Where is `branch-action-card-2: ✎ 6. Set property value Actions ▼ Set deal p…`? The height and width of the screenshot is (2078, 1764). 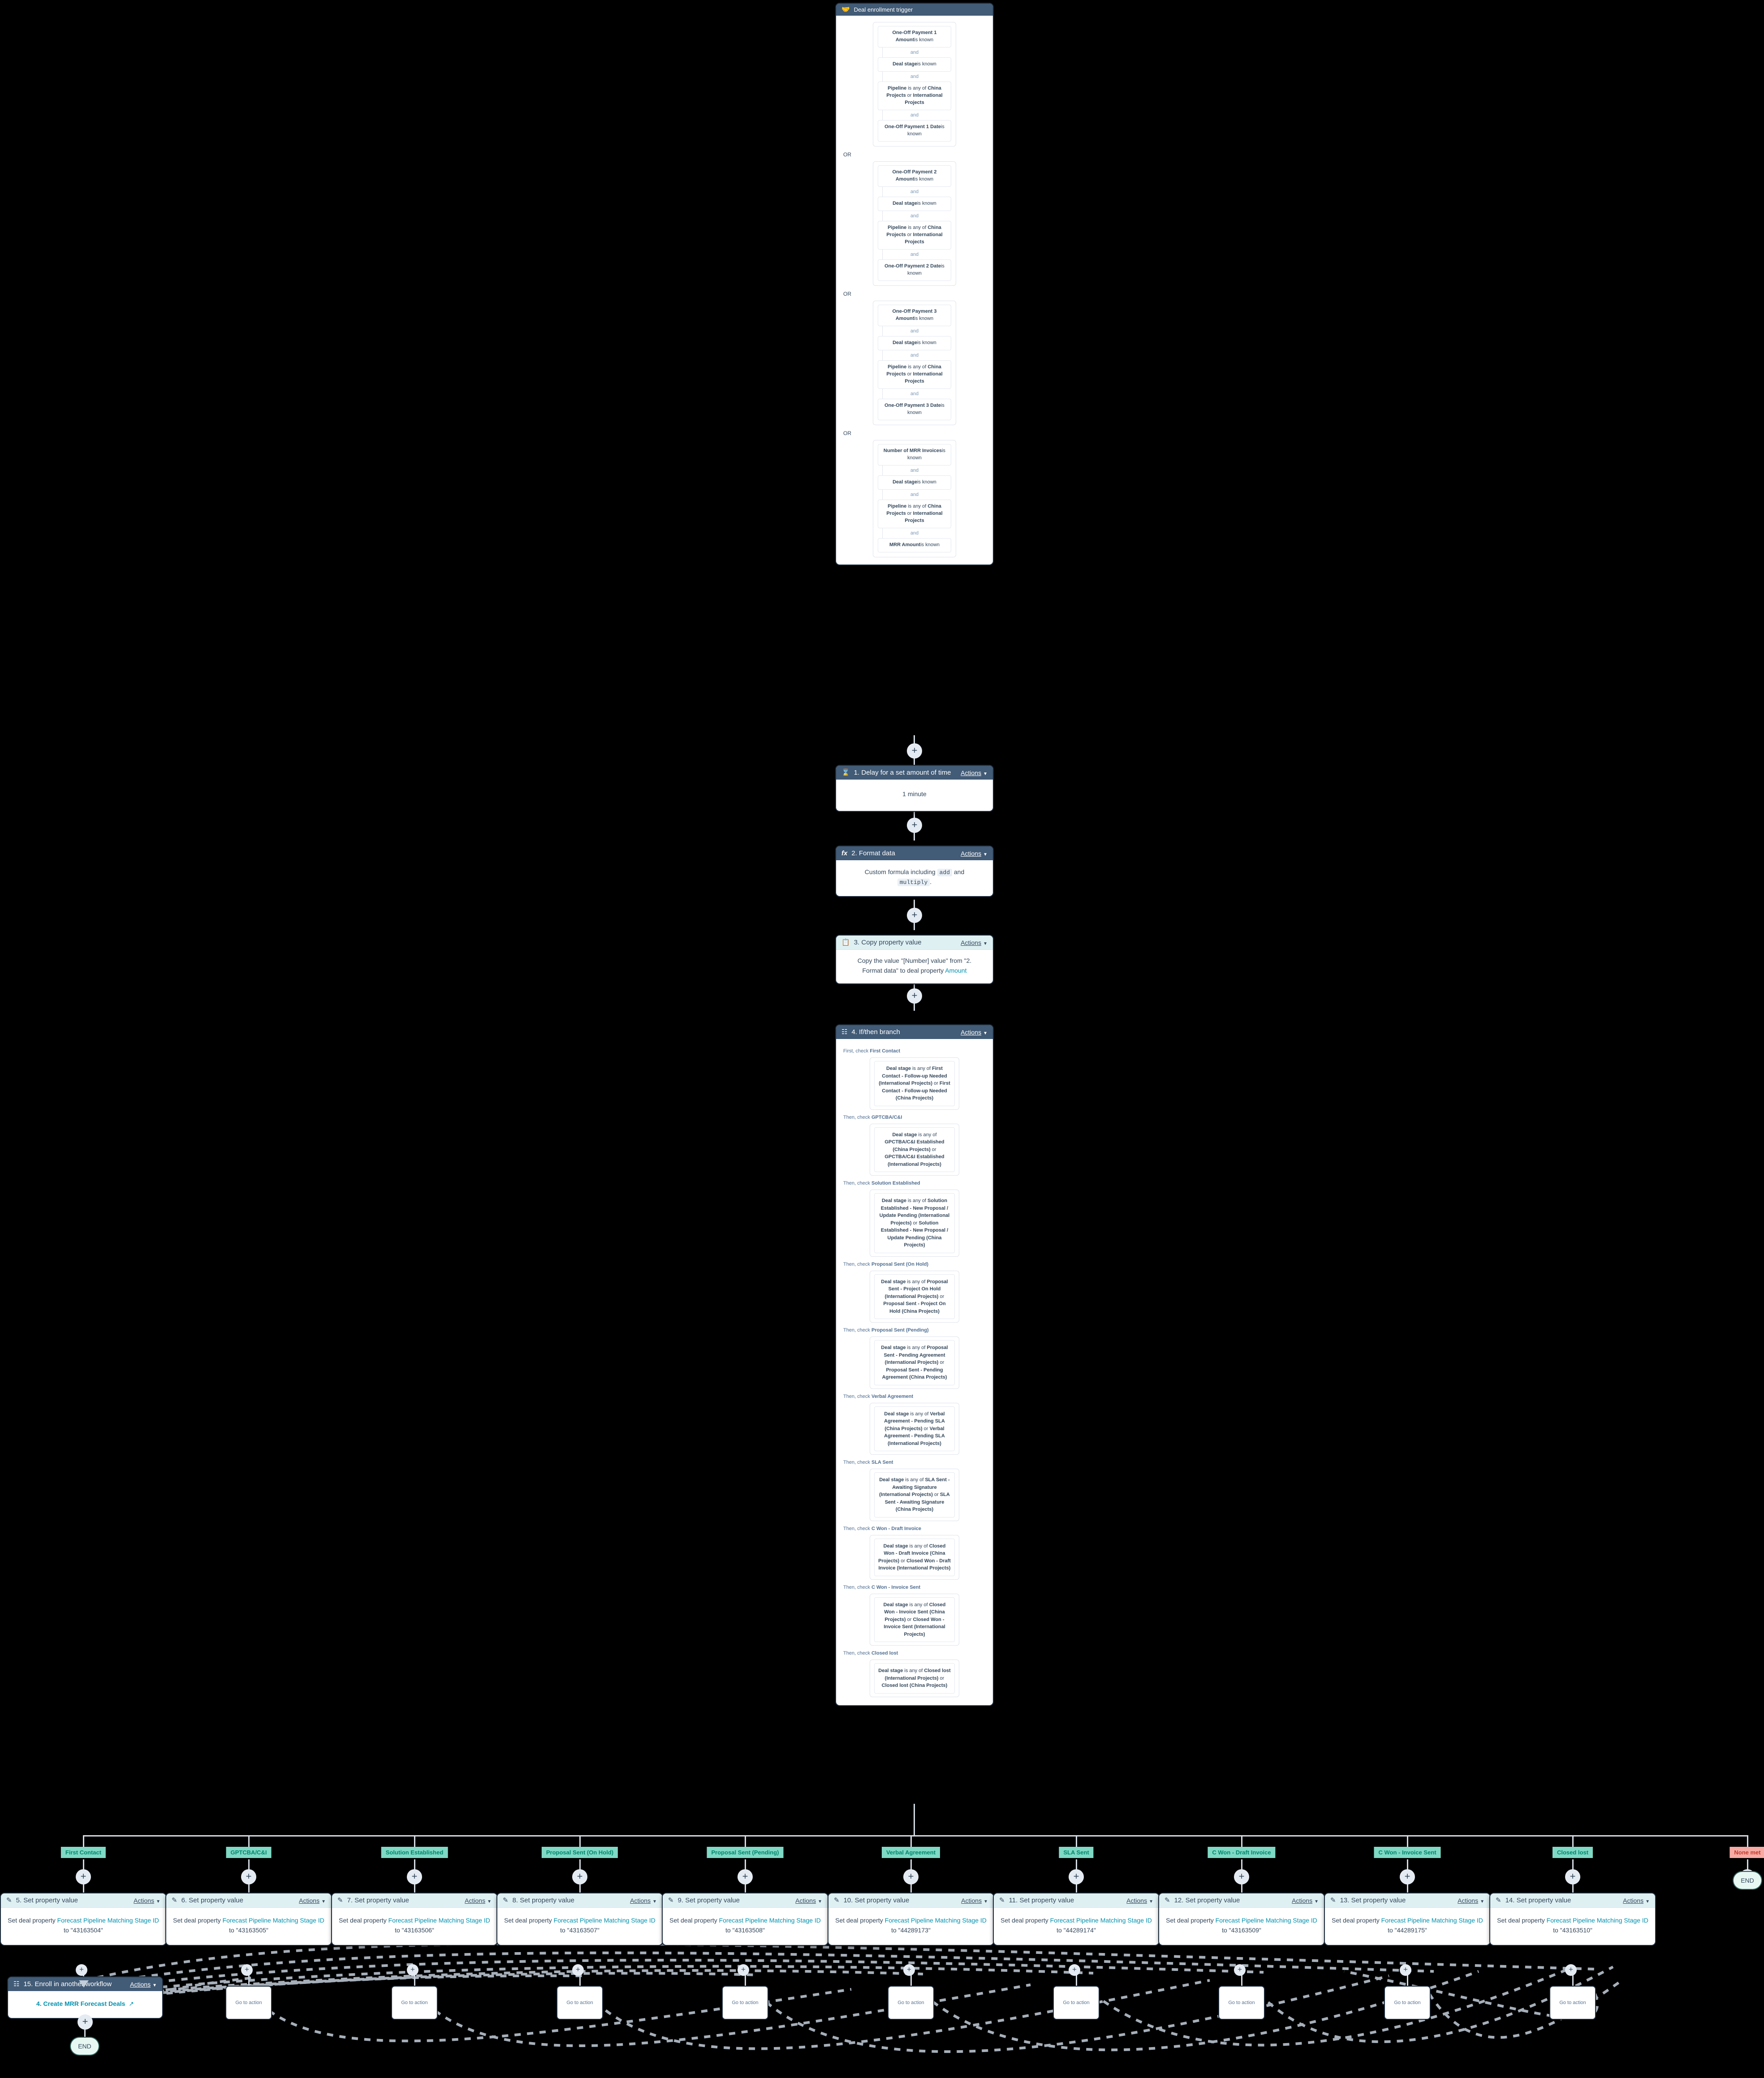 branch-action-card-2: ✎ 6. Set property value Actions ▼ Set deal p… is located at coordinates (248, 1919).